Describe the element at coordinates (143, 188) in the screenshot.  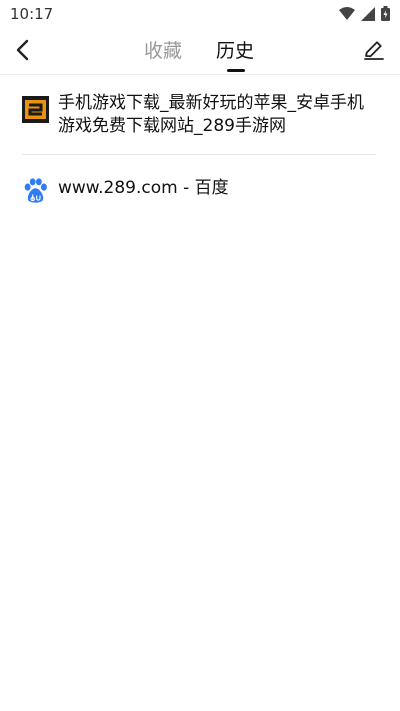
I see `history-item-title: www.289.com - 百度` at that location.